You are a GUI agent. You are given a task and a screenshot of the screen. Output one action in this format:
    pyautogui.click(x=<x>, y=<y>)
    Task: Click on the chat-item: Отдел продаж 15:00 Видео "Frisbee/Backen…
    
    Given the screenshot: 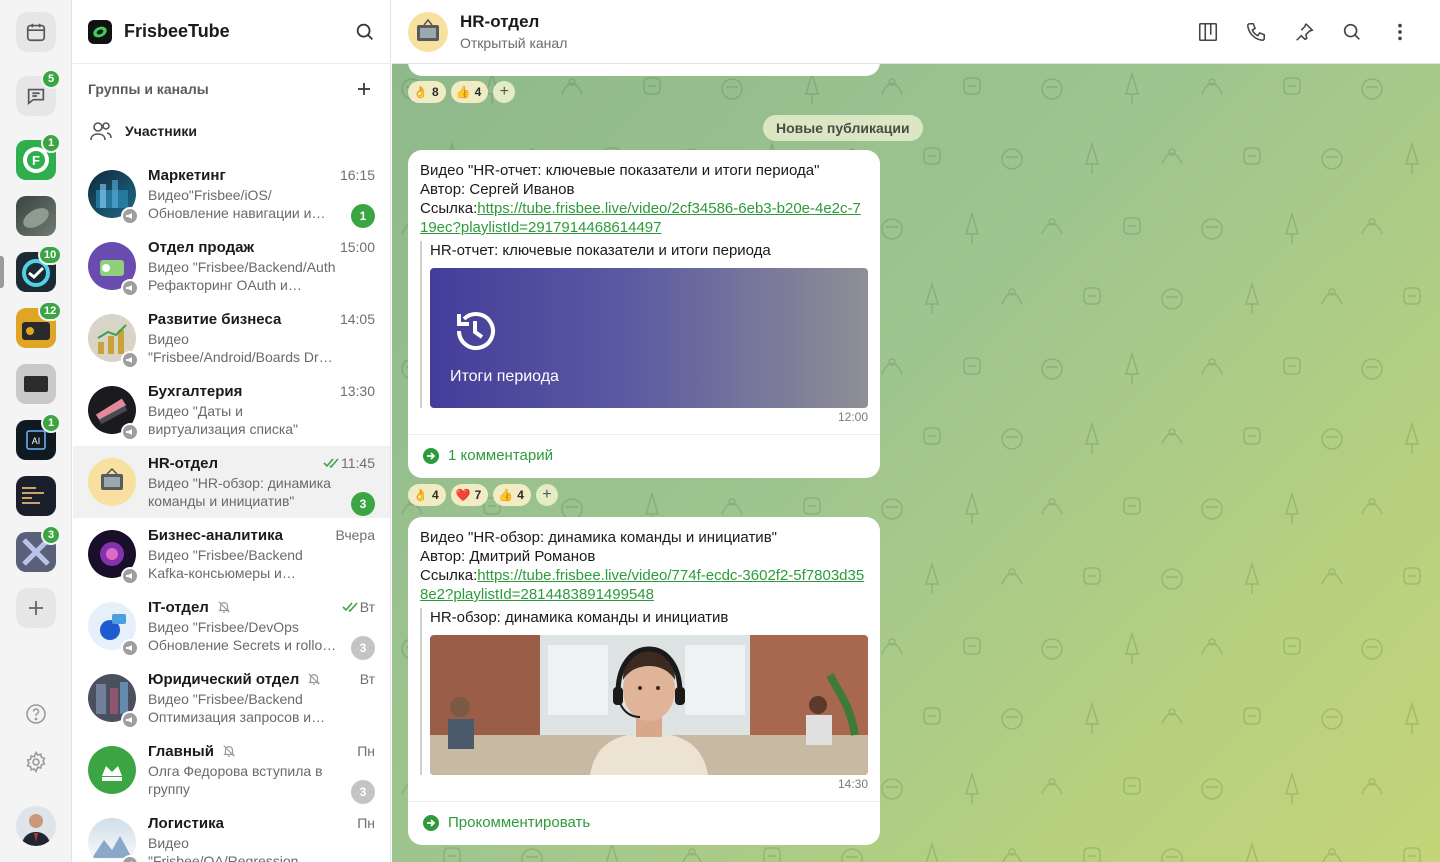 What is the action you would take?
    pyautogui.click(x=231, y=266)
    